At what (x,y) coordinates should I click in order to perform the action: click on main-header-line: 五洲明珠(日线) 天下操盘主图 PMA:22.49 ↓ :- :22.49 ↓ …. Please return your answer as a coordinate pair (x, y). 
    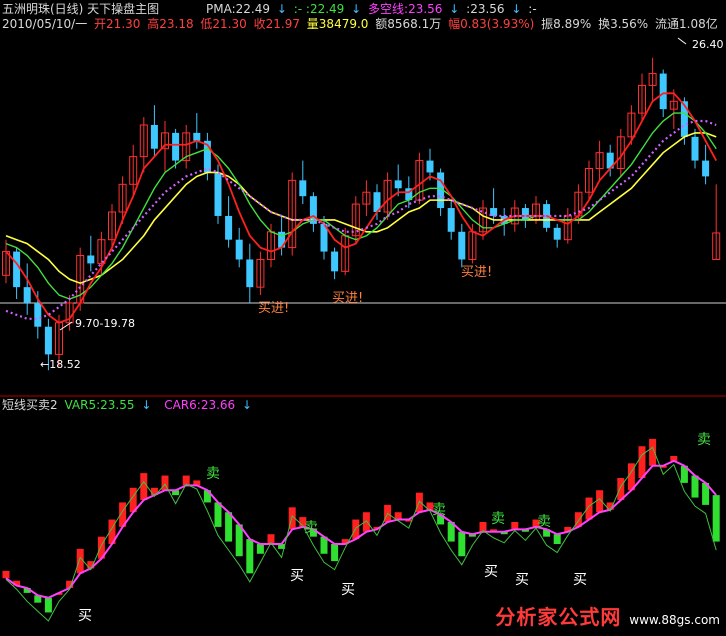
    Looking at the image, I should click on (271, 9).